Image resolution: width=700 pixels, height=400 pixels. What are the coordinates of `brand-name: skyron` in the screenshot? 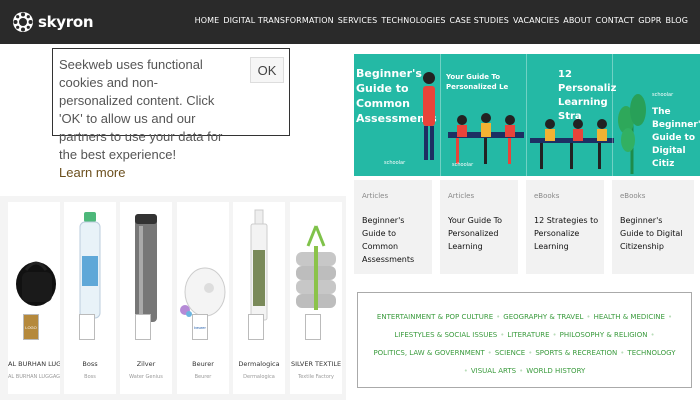 It's located at (66, 22).